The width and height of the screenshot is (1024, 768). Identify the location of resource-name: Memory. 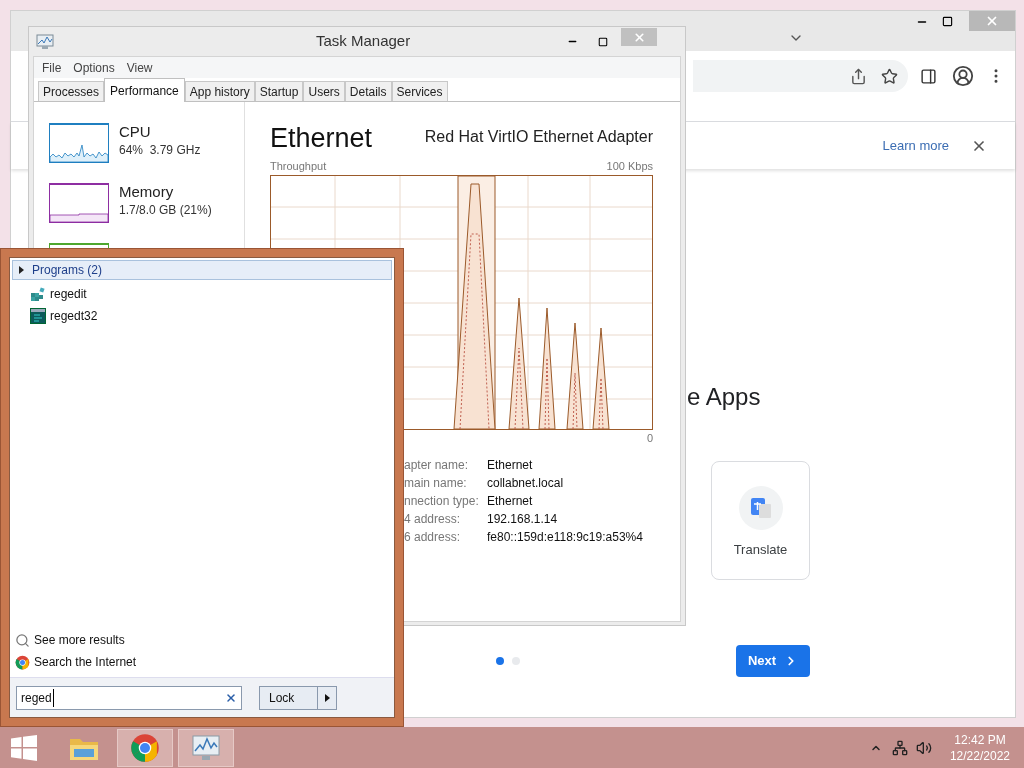
(147, 192).